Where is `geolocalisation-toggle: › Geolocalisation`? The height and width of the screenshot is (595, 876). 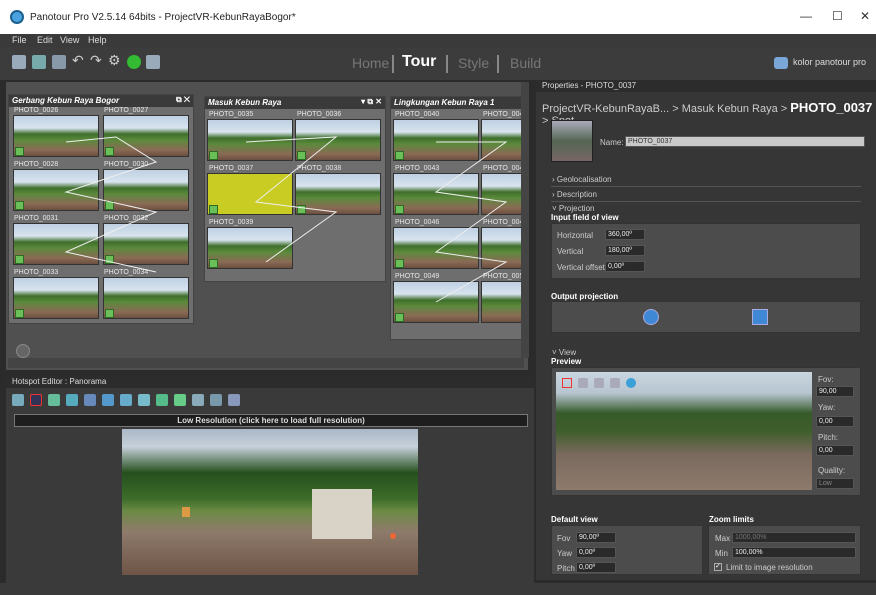 geolocalisation-toggle: › Geolocalisation is located at coordinates (582, 179).